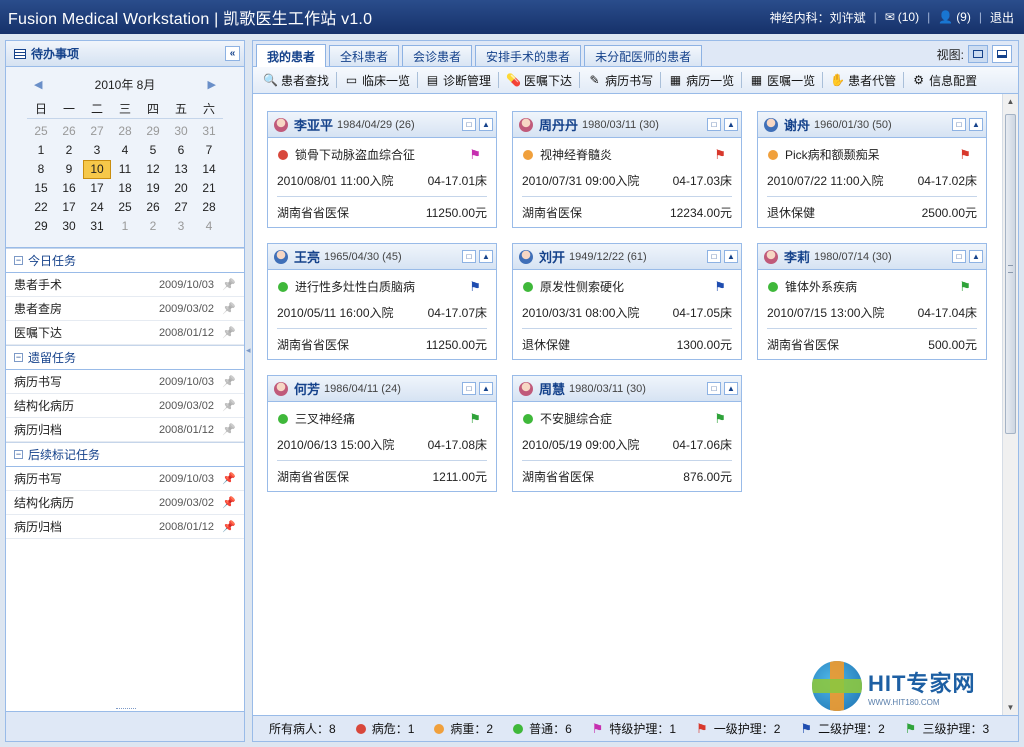 The height and width of the screenshot is (747, 1024). What do you see at coordinates (944, 80) in the screenshot?
I see `toolbar-button: ⚙ 信息配置` at bounding box center [944, 80].